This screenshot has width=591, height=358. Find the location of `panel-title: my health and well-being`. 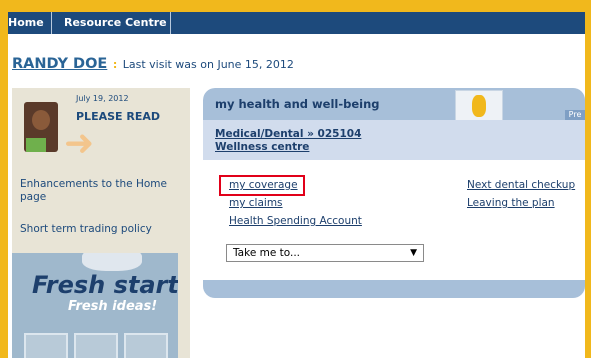

panel-title: my health and well-being is located at coordinates (297, 104).